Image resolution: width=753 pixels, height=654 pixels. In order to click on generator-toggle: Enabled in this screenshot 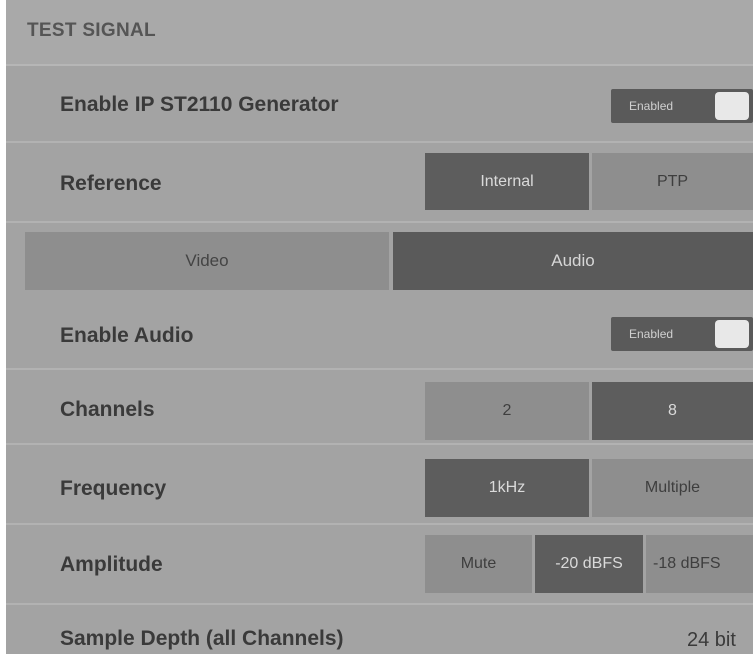, I will do `click(682, 106)`.